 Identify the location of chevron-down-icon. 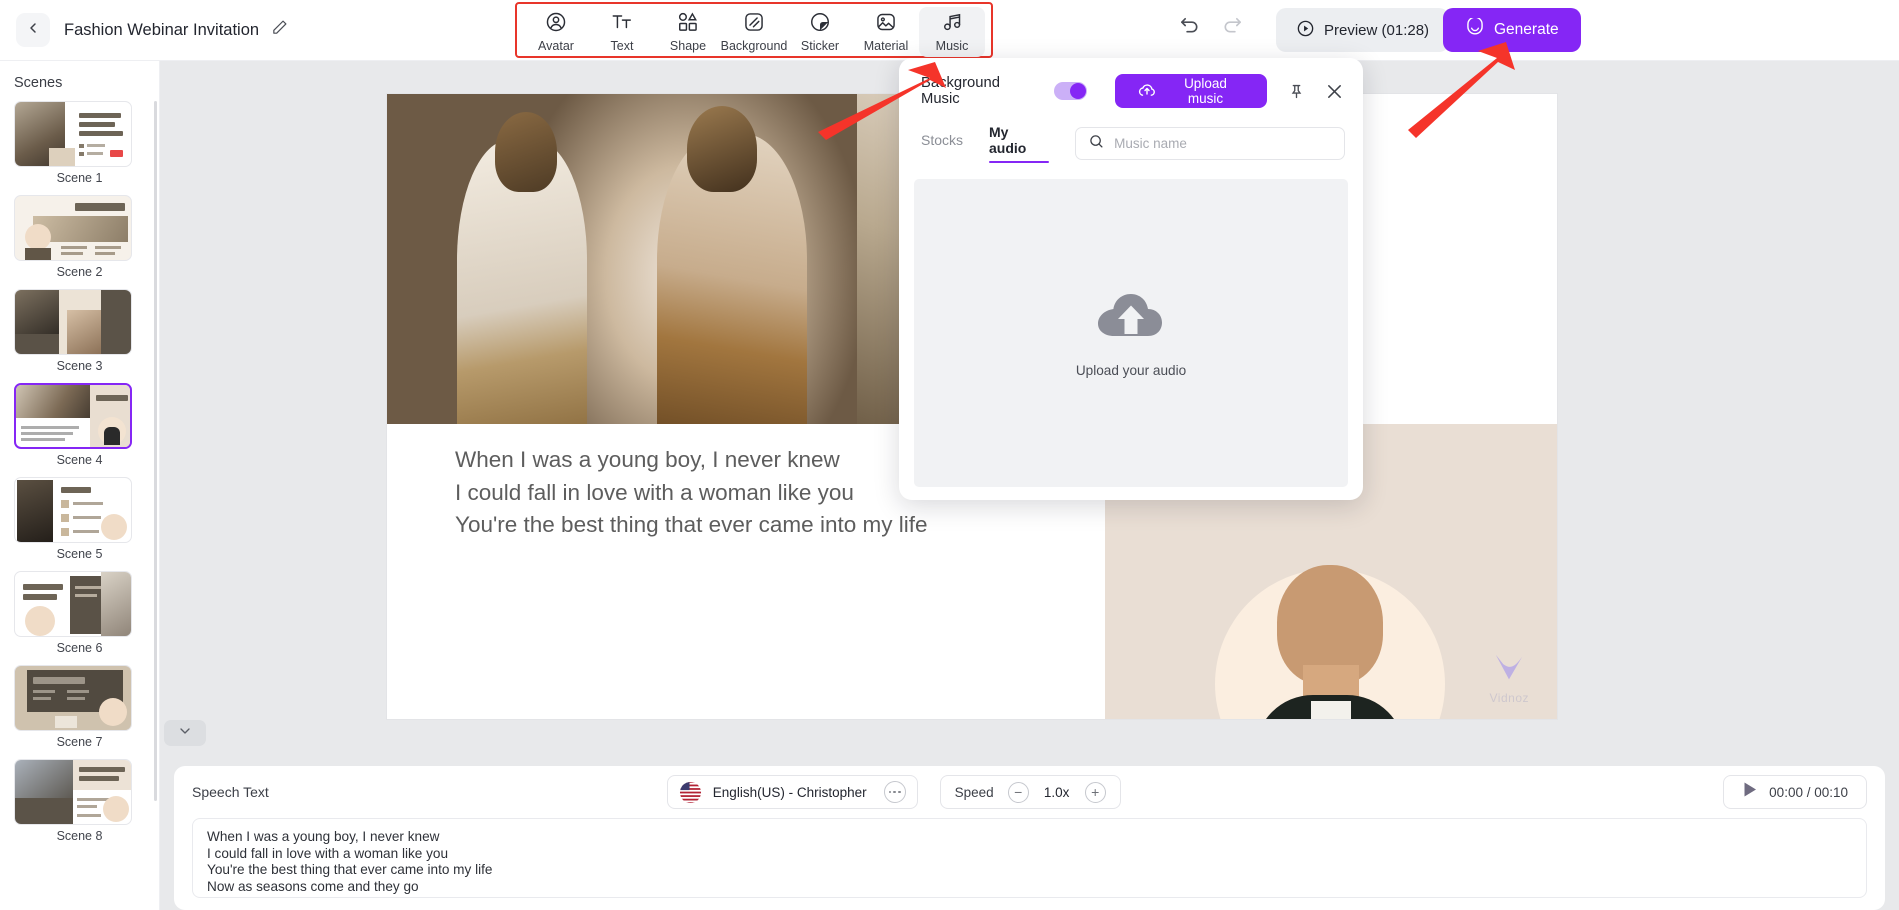
(185, 733).